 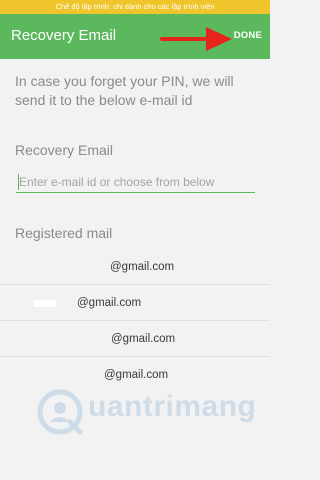 What do you see at coordinates (60, 412) in the screenshot?
I see `watermark-logo-icon` at bounding box center [60, 412].